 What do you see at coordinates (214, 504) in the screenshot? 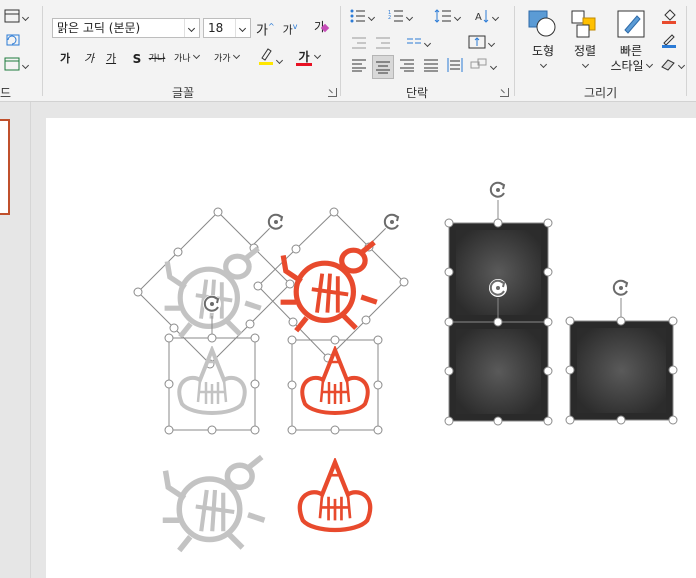
I see `bug-icon` at bounding box center [214, 504].